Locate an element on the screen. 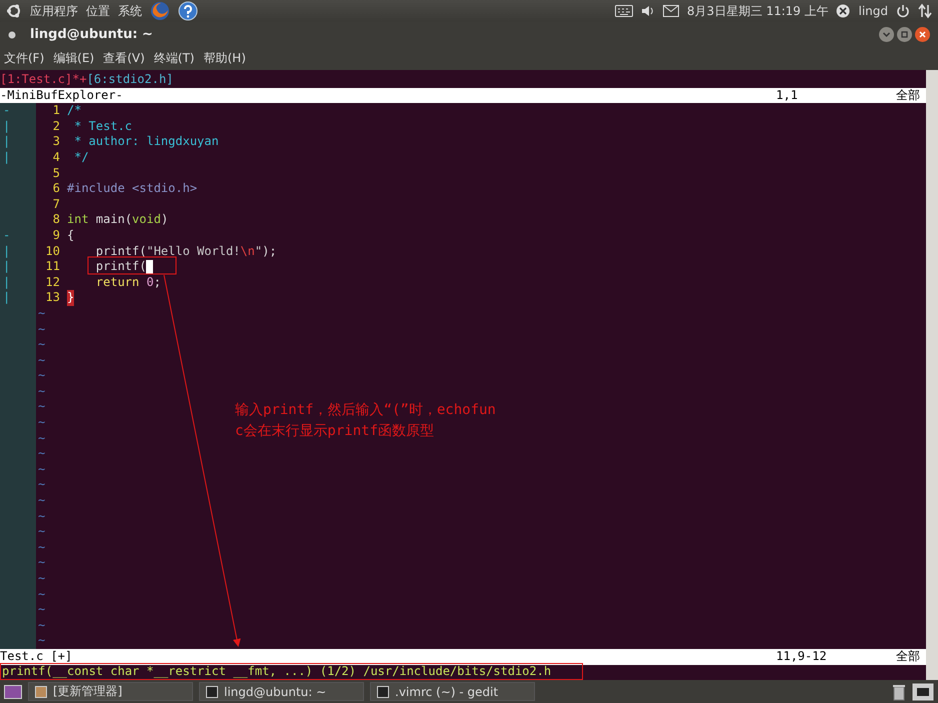 The height and width of the screenshot is (703, 938). code-token: return is located at coordinates (118, 282).